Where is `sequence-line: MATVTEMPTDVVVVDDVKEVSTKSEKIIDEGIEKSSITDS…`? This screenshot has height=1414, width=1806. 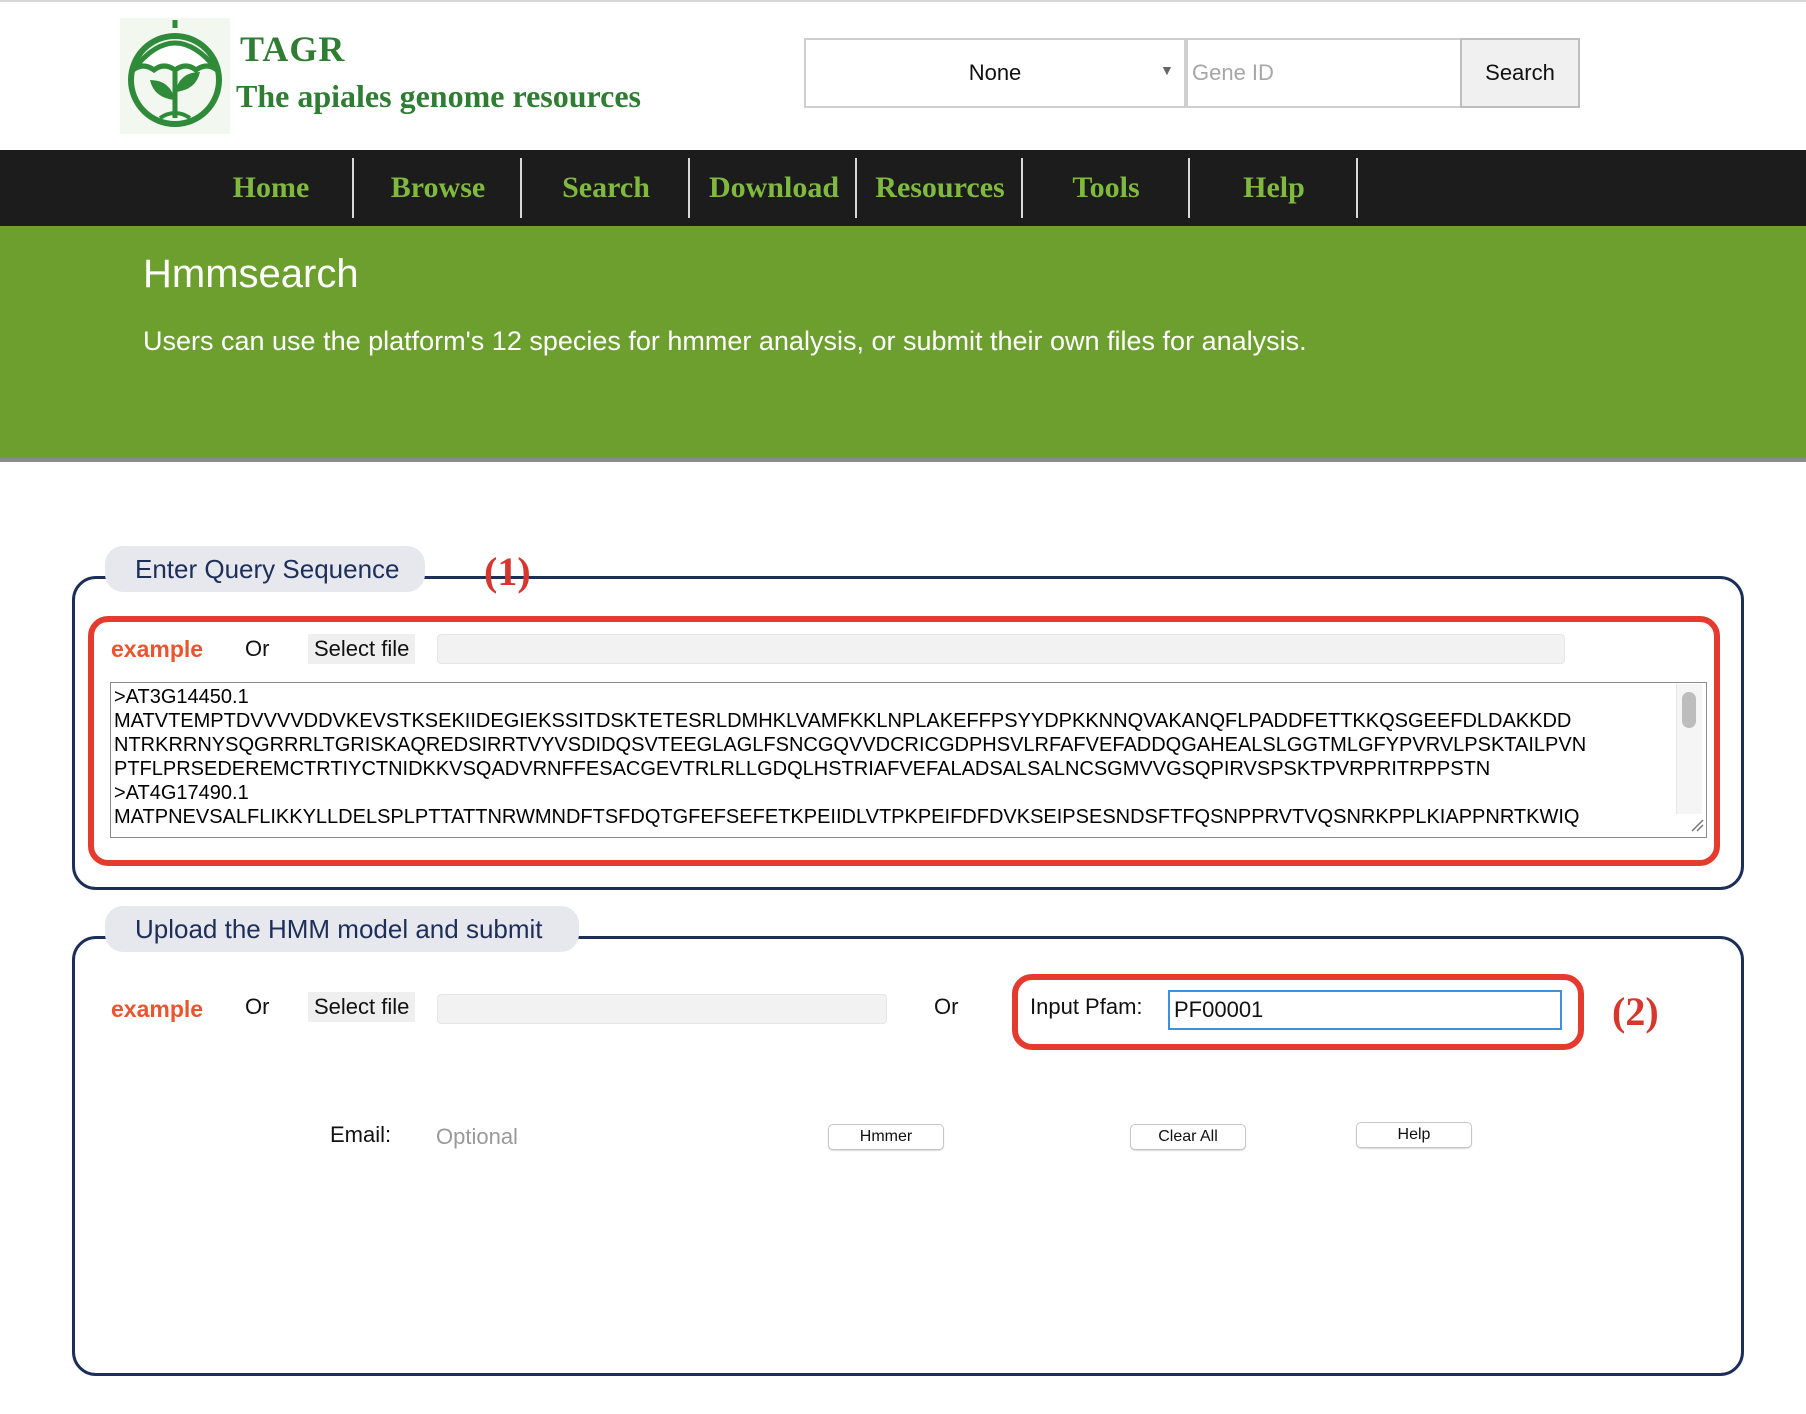
sequence-line: MATVTEMPTDVVVVDDVKEVSTKSEKIIDEGIEKSSITDS… is located at coordinates (843, 721).